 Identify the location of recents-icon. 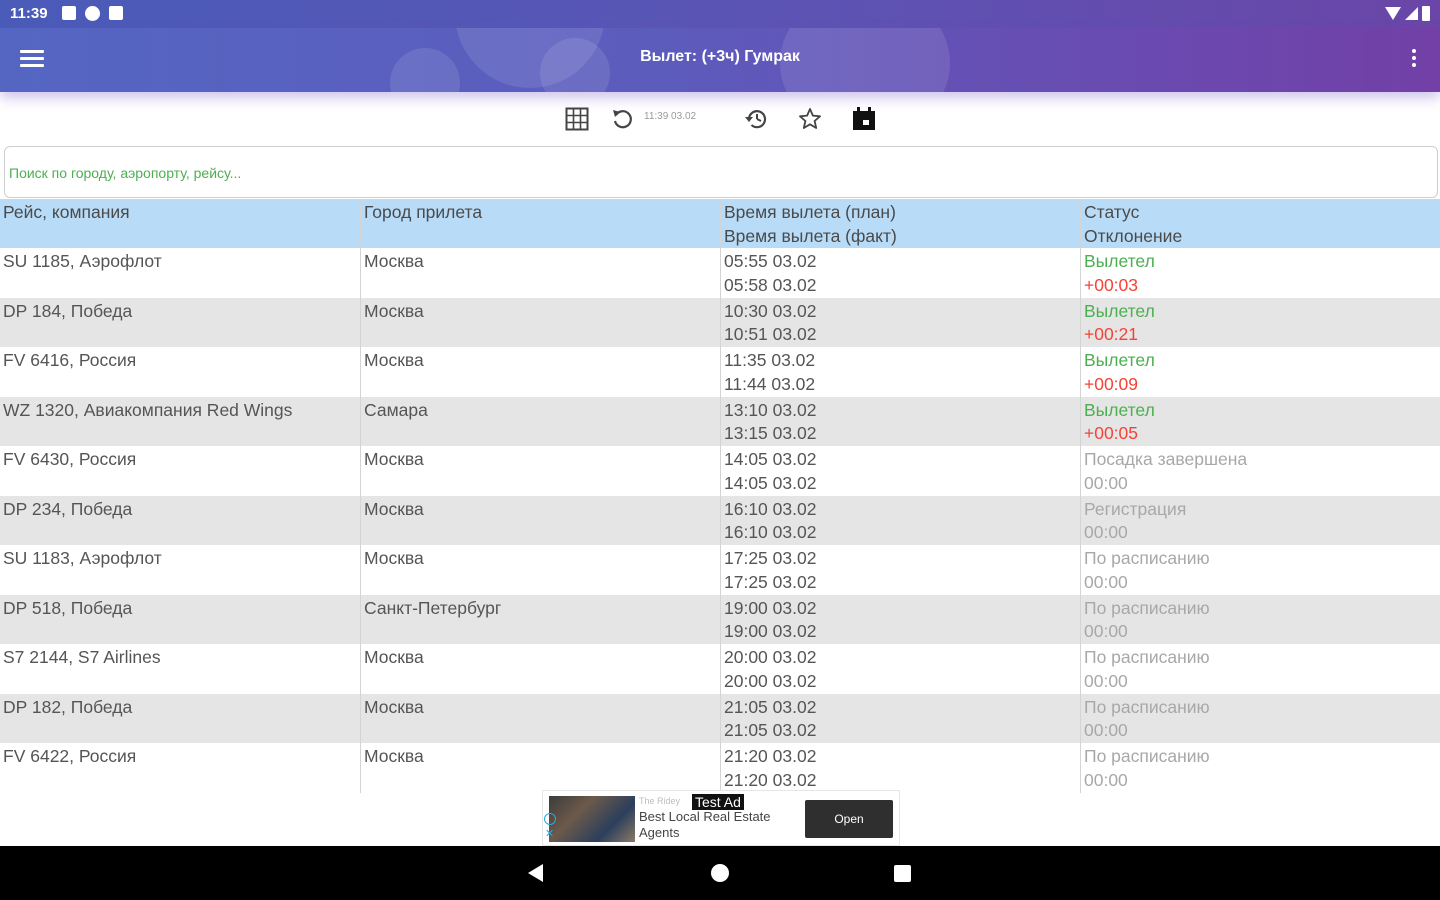
(902, 873).